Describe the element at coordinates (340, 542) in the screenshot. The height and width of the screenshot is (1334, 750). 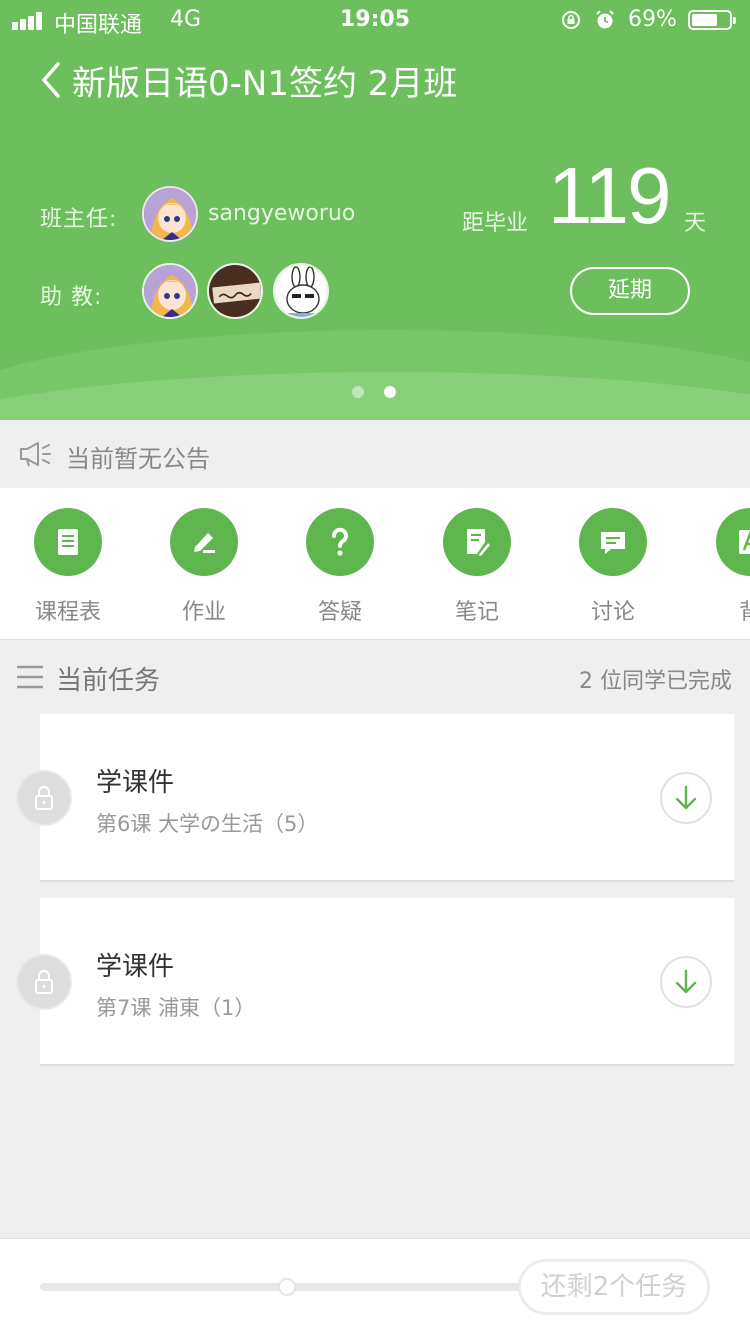
I see `question-icon` at that location.